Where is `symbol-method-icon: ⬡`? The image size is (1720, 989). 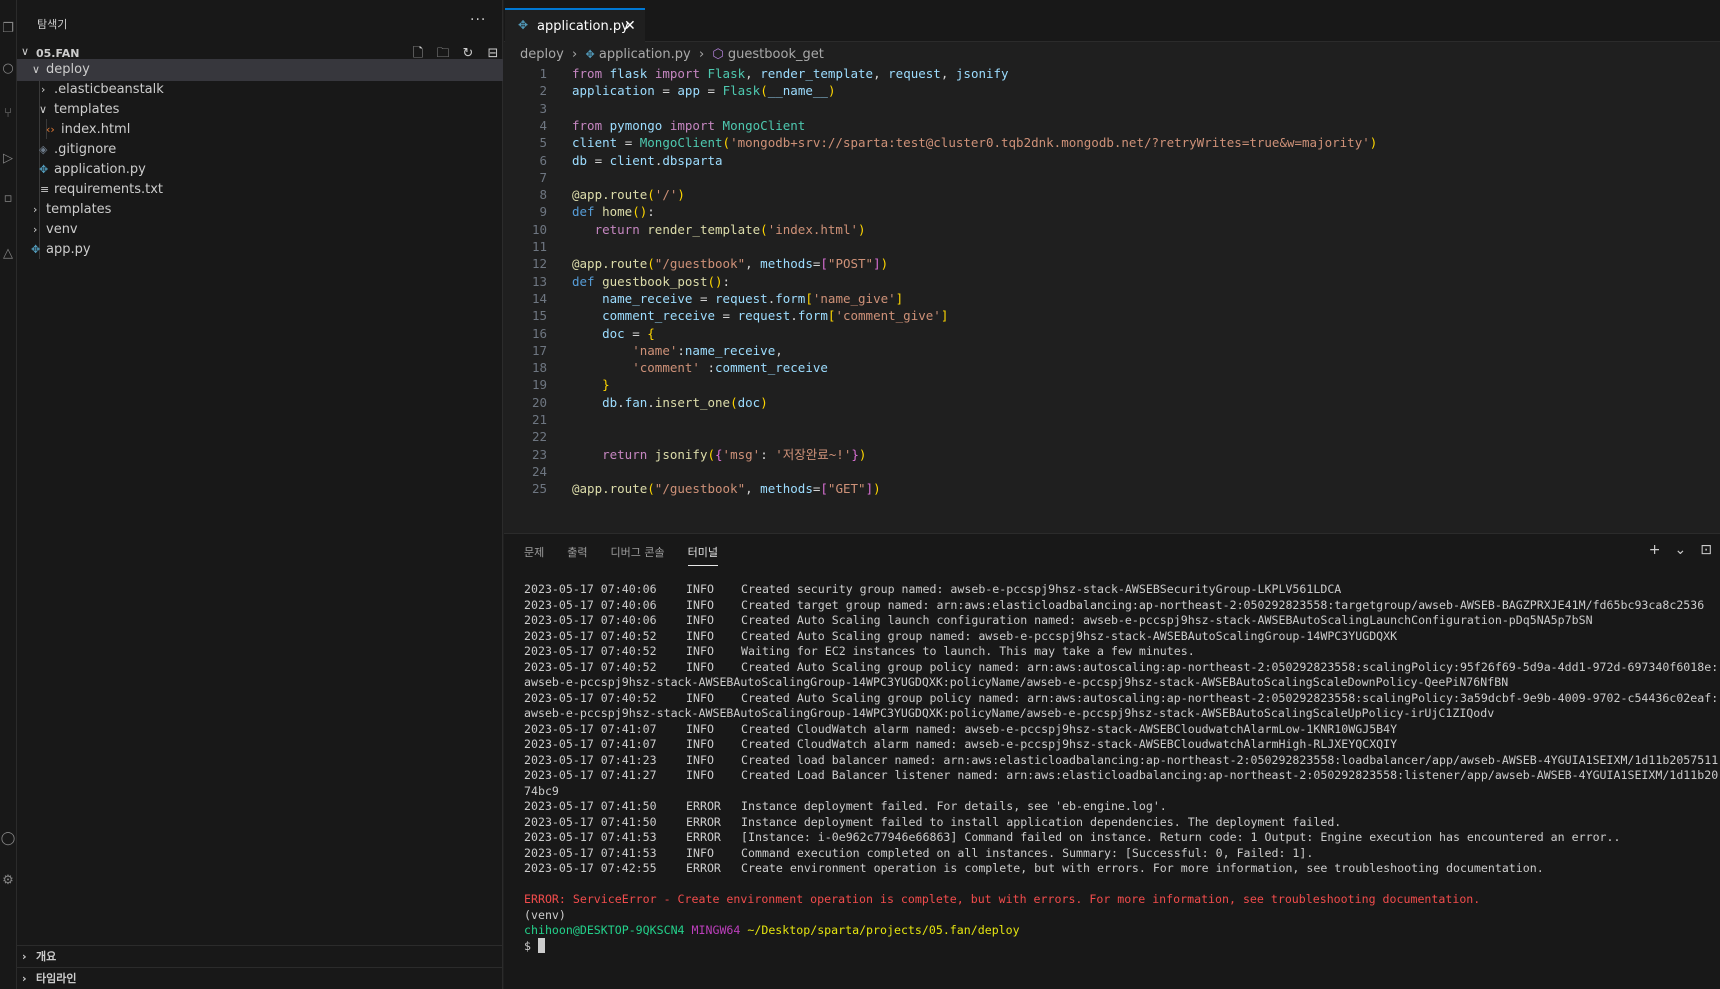 symbol-method-icon: ⬡ is located at coordinates (718, 54).